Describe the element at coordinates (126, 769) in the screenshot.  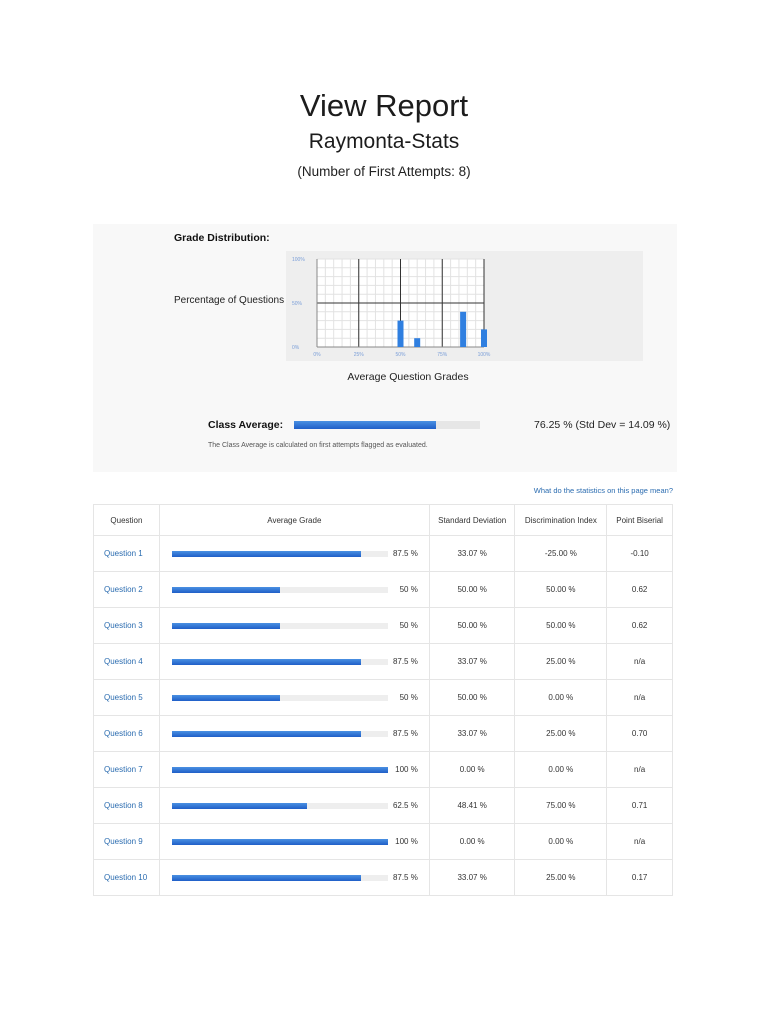
I see `question-link: Question 7` at that location.